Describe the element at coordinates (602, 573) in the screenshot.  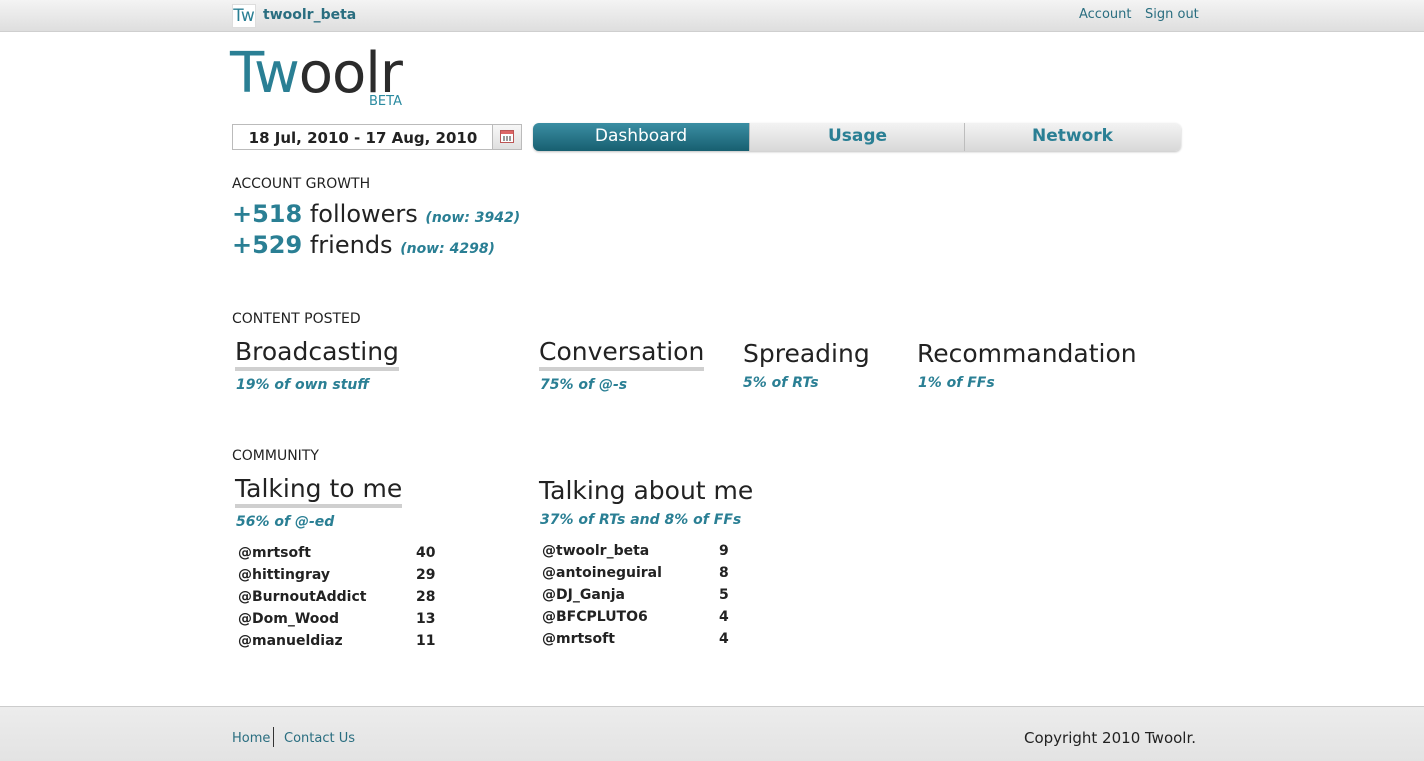
I see `list-item-user: @antoineguiral` at that location.